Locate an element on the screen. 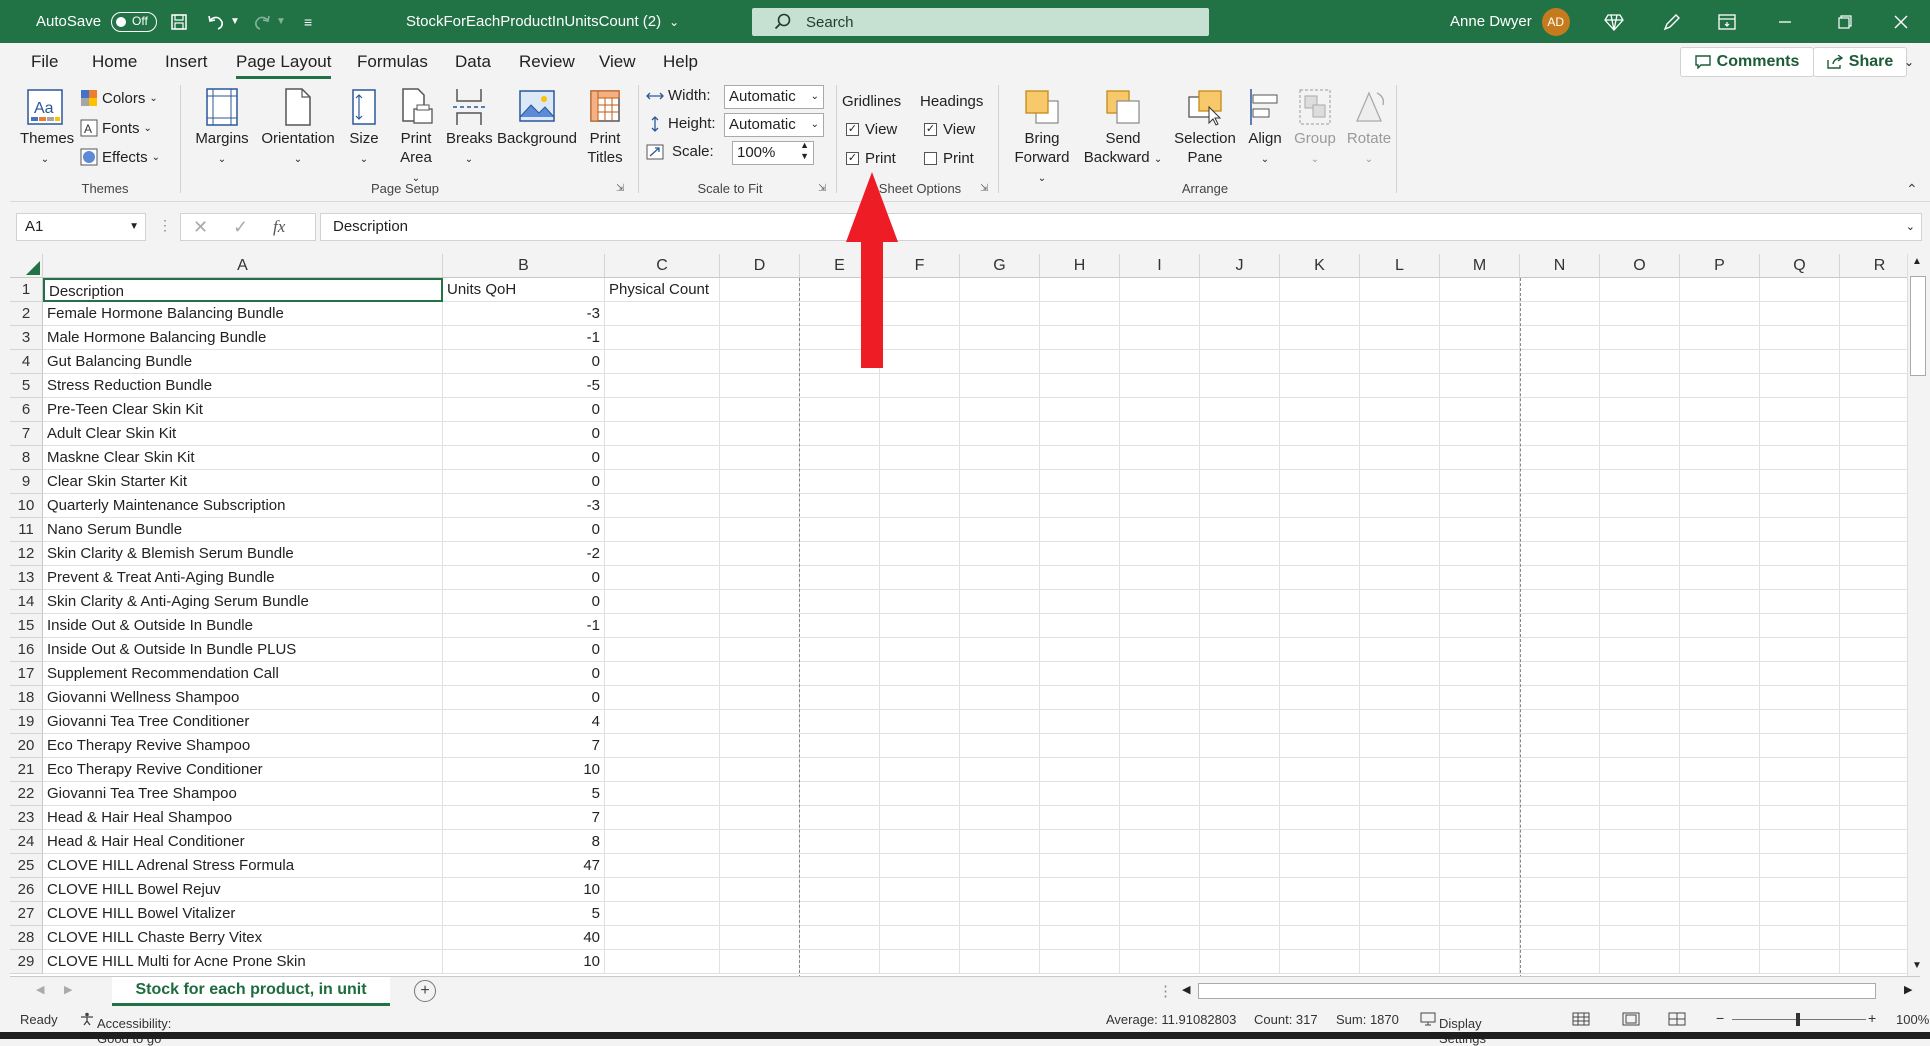 This screenshot has width=1930, height=1046. cell-l2 is located at coordinates (1400, 314).